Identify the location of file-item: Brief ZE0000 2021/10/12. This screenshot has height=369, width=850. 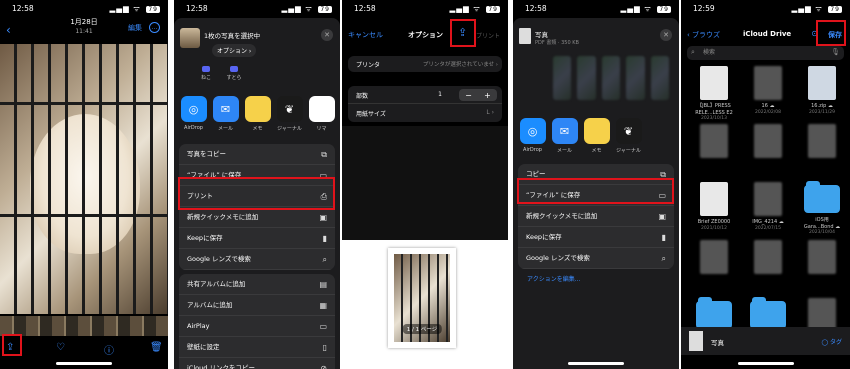
(714, 206).